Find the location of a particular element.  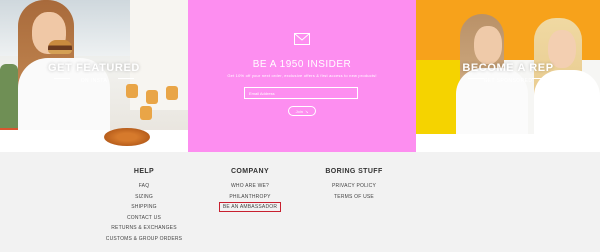

footer-link-be-an-ambassador-item: BE AN AMBASSADOR is located at coordinates (250, 207).